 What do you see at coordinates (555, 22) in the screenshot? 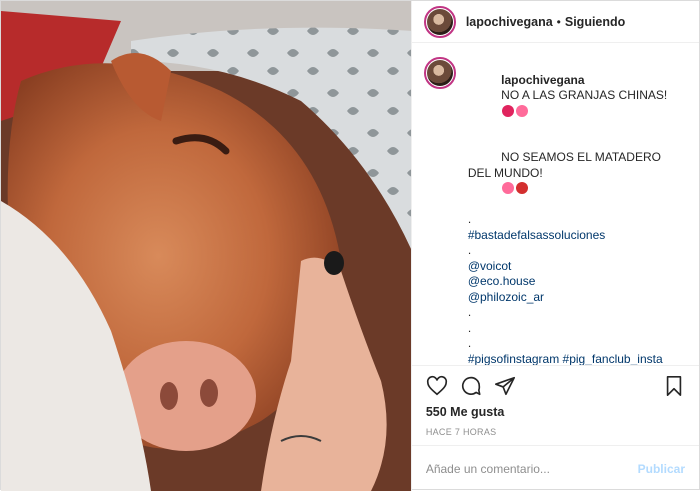
I see `post-header: lapochivegana • Siguiendo` at bounding box center [555, 22].